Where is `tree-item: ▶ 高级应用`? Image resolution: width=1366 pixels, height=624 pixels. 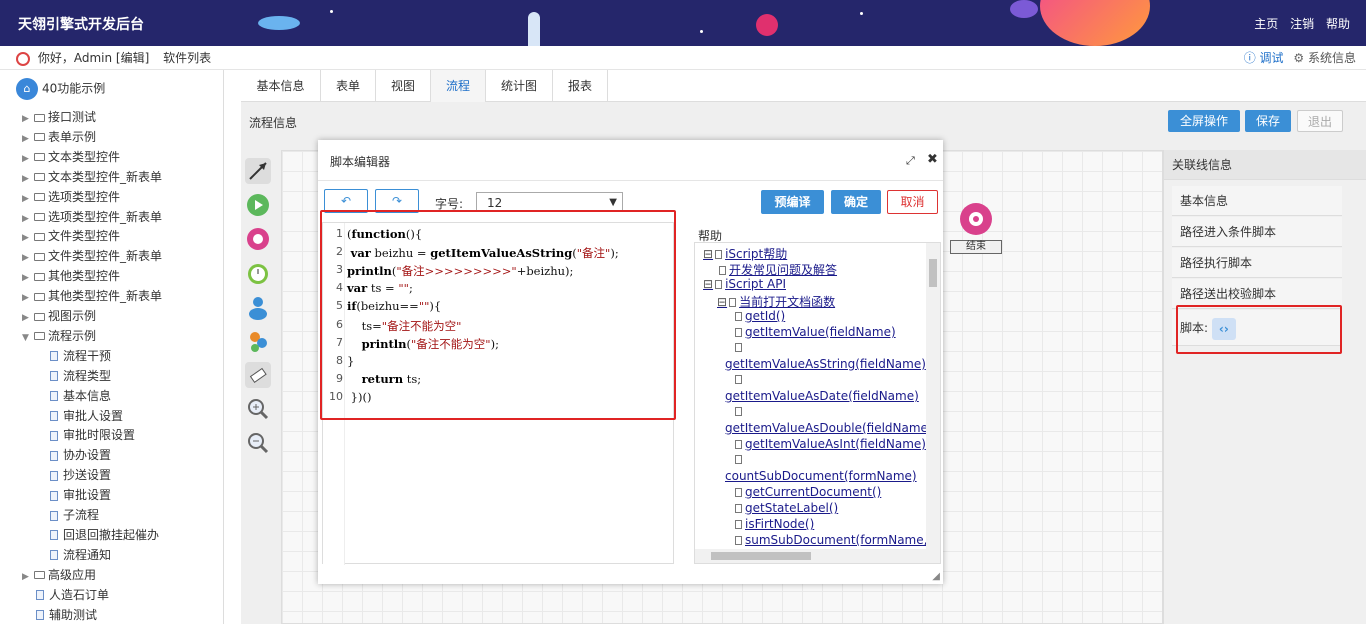
tree-item: ▶ 高级应用 is located at coordinates (59, 574).